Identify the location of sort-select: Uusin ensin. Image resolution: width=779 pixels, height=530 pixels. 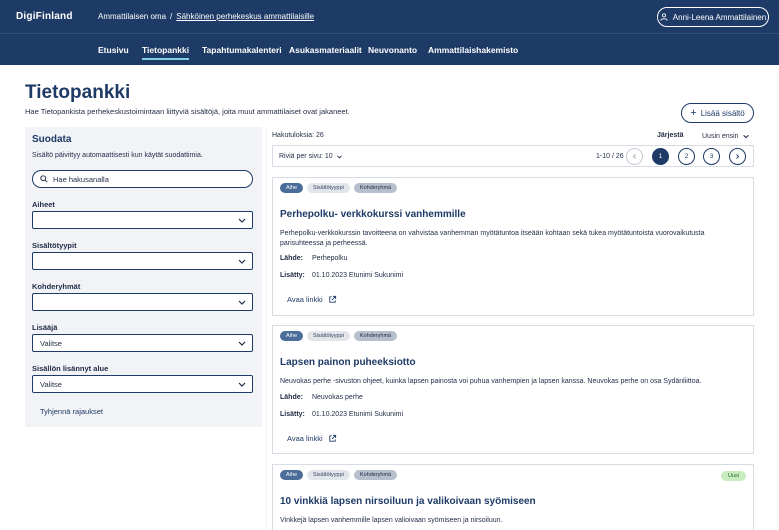
(726, 136).